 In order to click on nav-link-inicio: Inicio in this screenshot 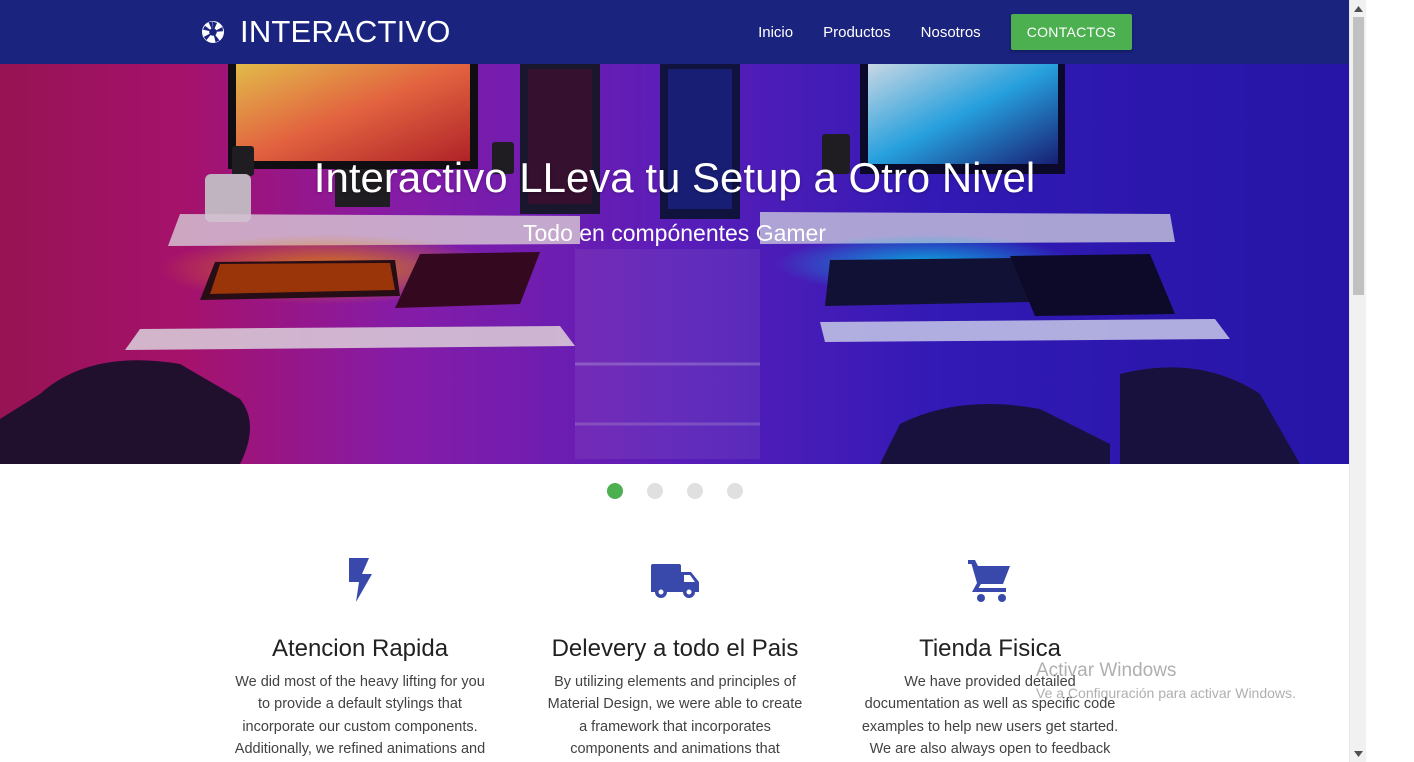, I will do `click(775, 32)`.